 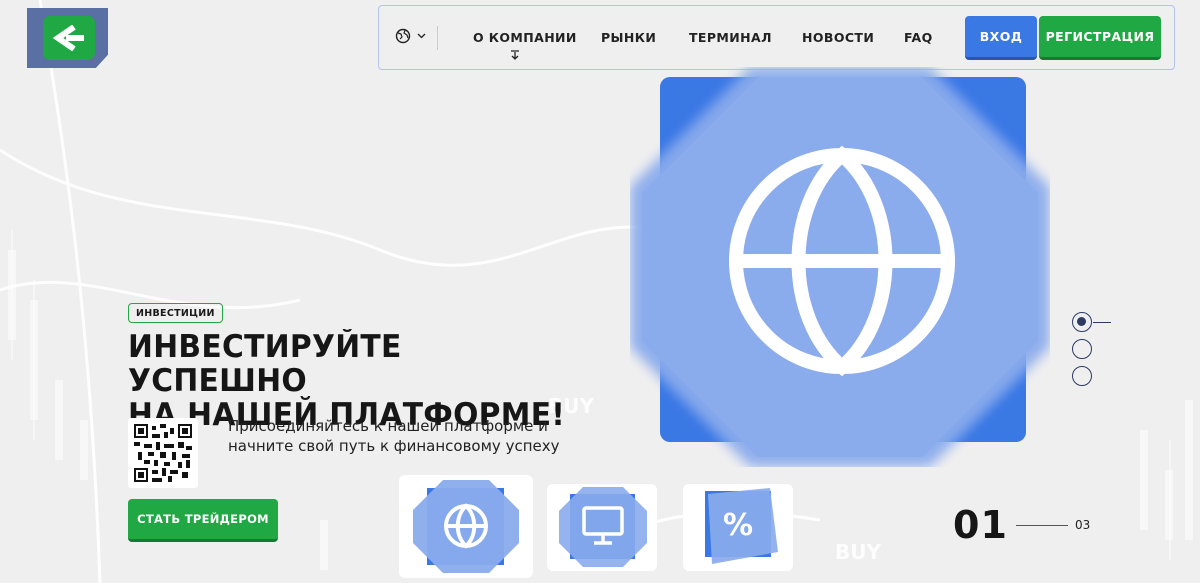 What do you see at coordinates (394, 446) in the screenshot?
I see `subtitle-line: начните свой путь к финансовому успеху` at bounding box center [394, 446].